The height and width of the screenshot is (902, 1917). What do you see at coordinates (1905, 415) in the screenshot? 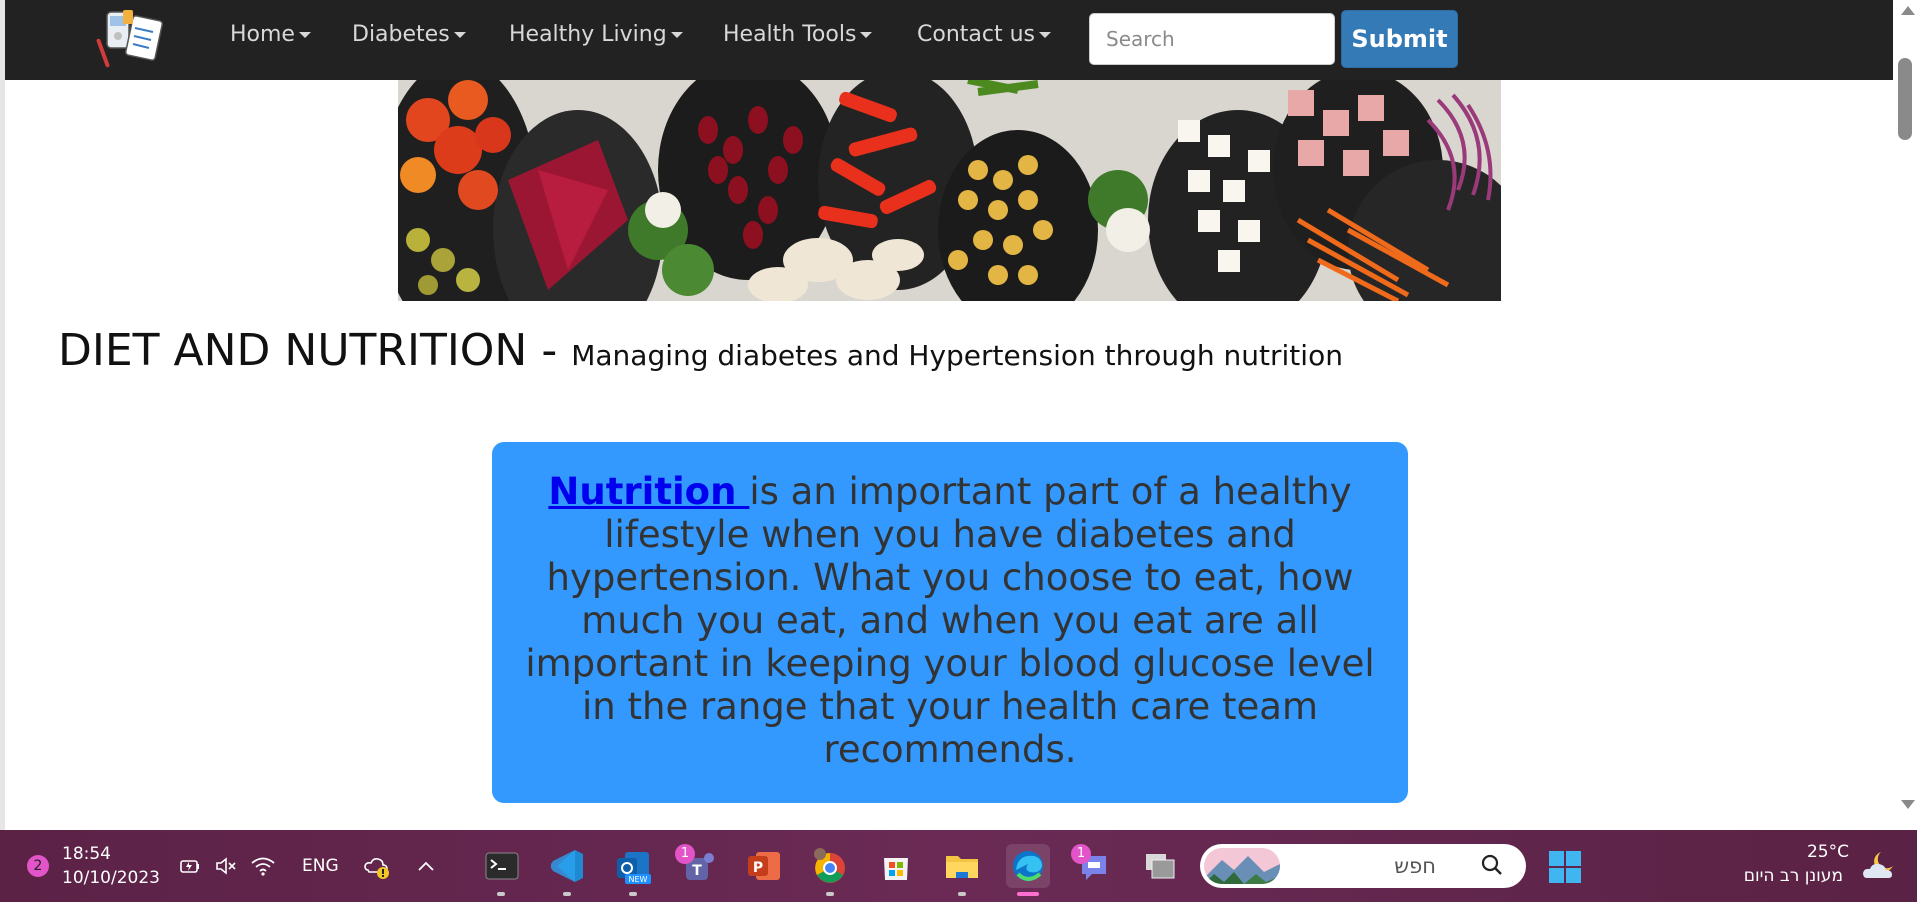
I see `vertical-scrollbar` at bounding box center [1905, 415].